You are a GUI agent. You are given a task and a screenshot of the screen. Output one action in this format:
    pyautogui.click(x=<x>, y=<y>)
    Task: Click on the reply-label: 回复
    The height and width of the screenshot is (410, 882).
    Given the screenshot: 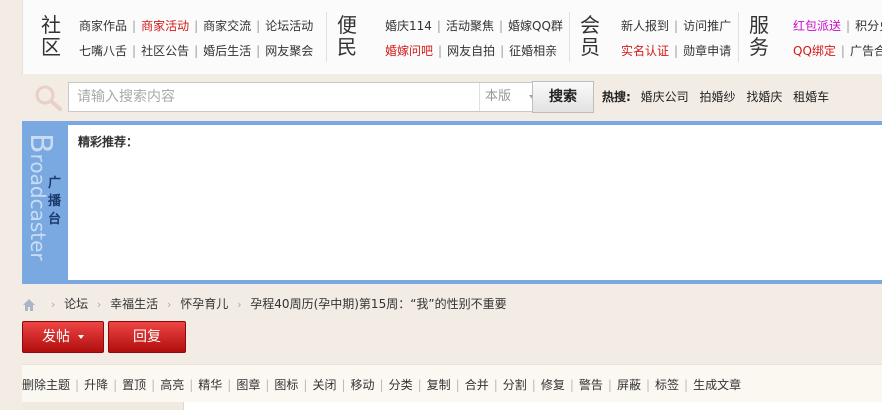 What is the action you would take?
    pyautogui.click(x=147, y=337)
    